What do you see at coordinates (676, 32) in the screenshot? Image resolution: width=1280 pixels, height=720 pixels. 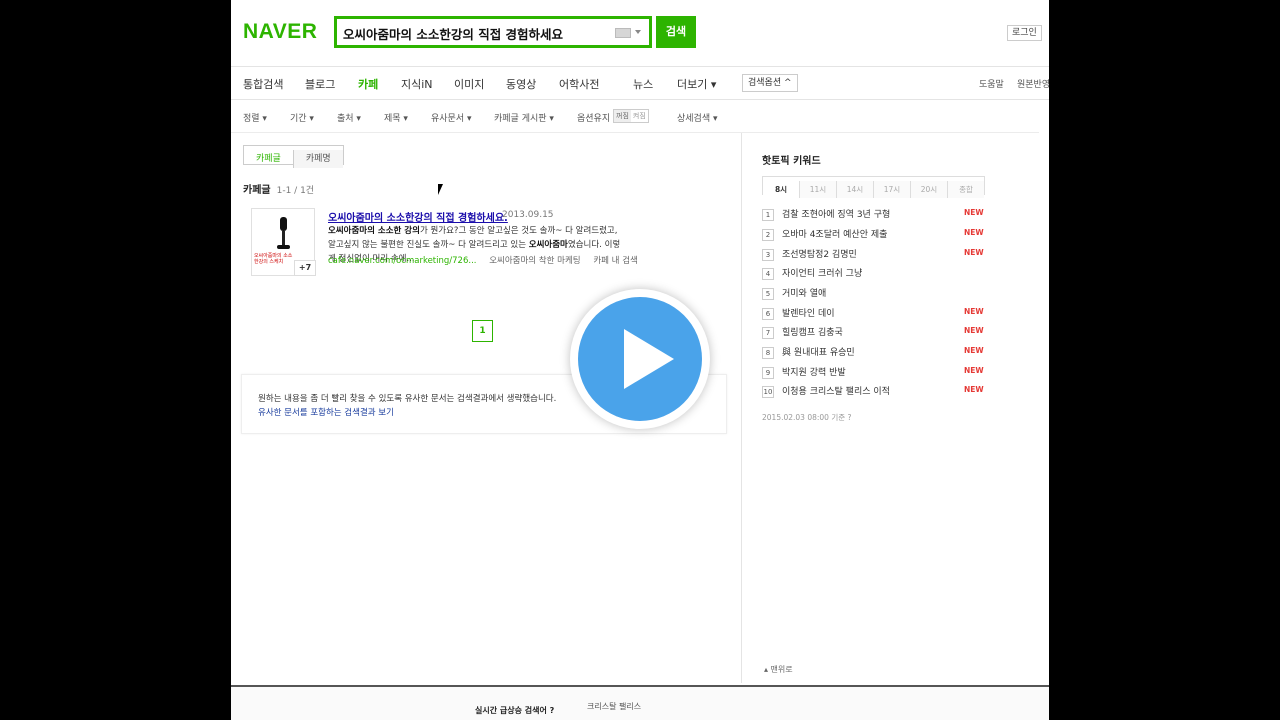 I see `search-button: 검색` at bounding box center [676, 32].